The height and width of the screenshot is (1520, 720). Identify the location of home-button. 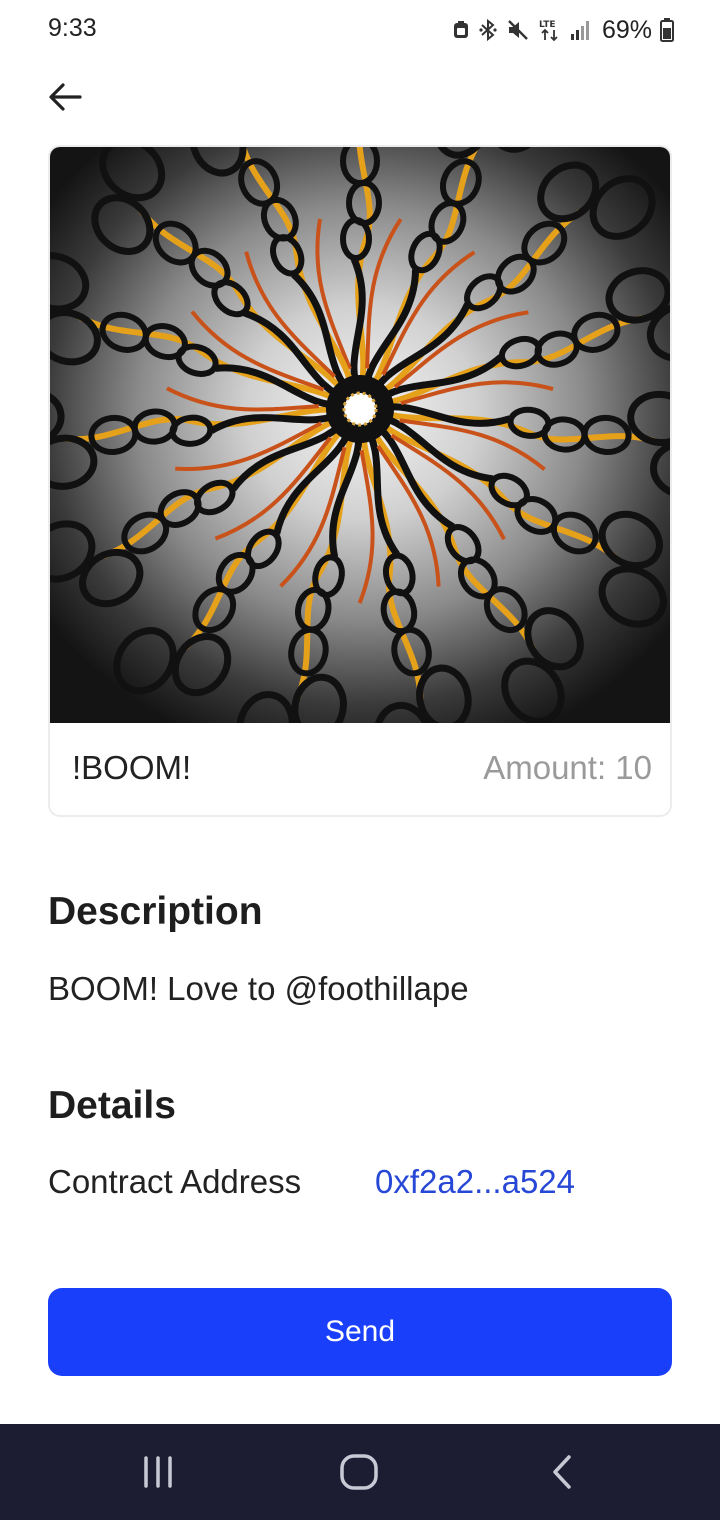
(359, 1472).